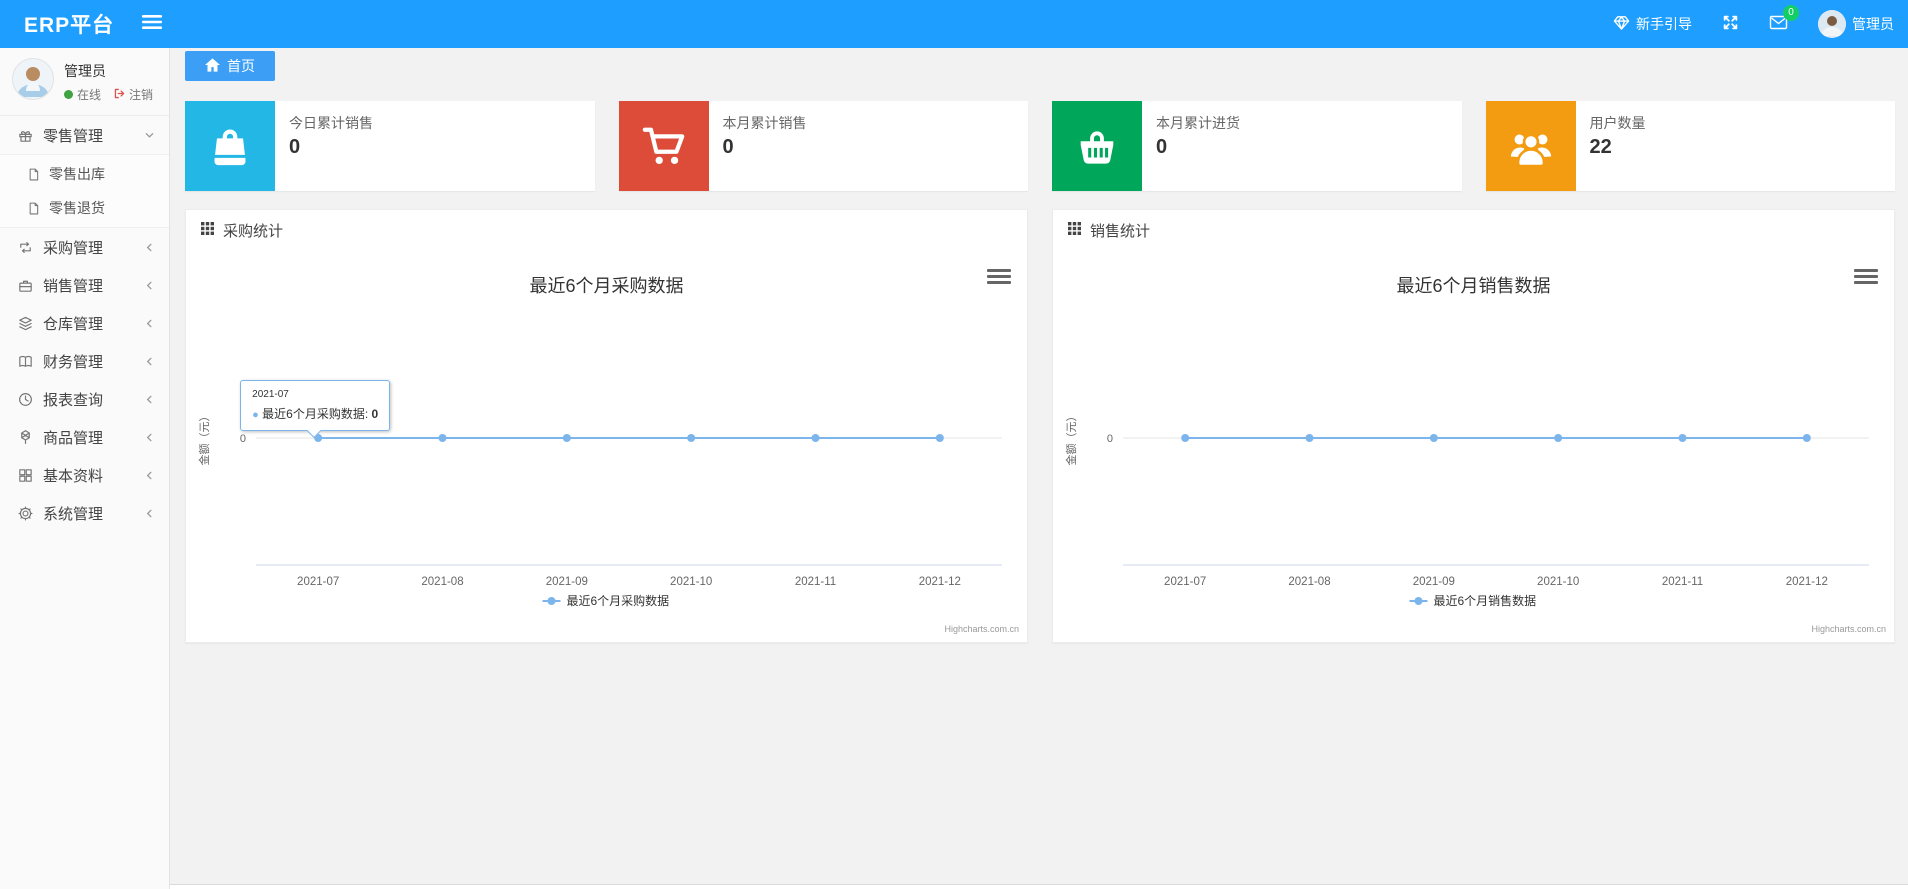  I want to click on bag-icon, so click(230, 146).